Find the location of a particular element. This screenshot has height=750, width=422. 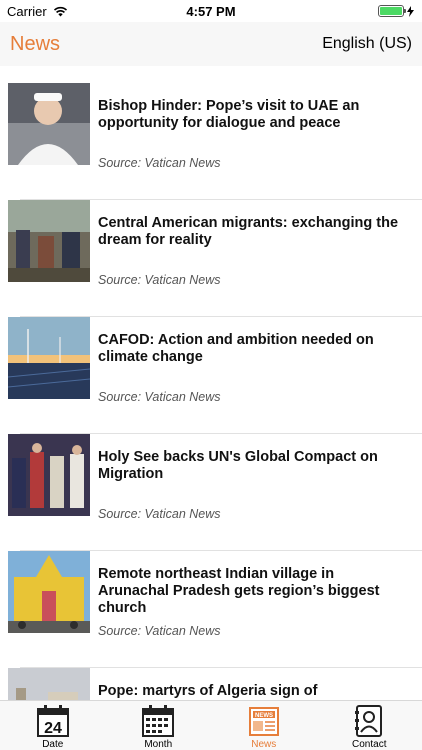

calendar-24-icon: 24 is located at coordinates (52, 721).